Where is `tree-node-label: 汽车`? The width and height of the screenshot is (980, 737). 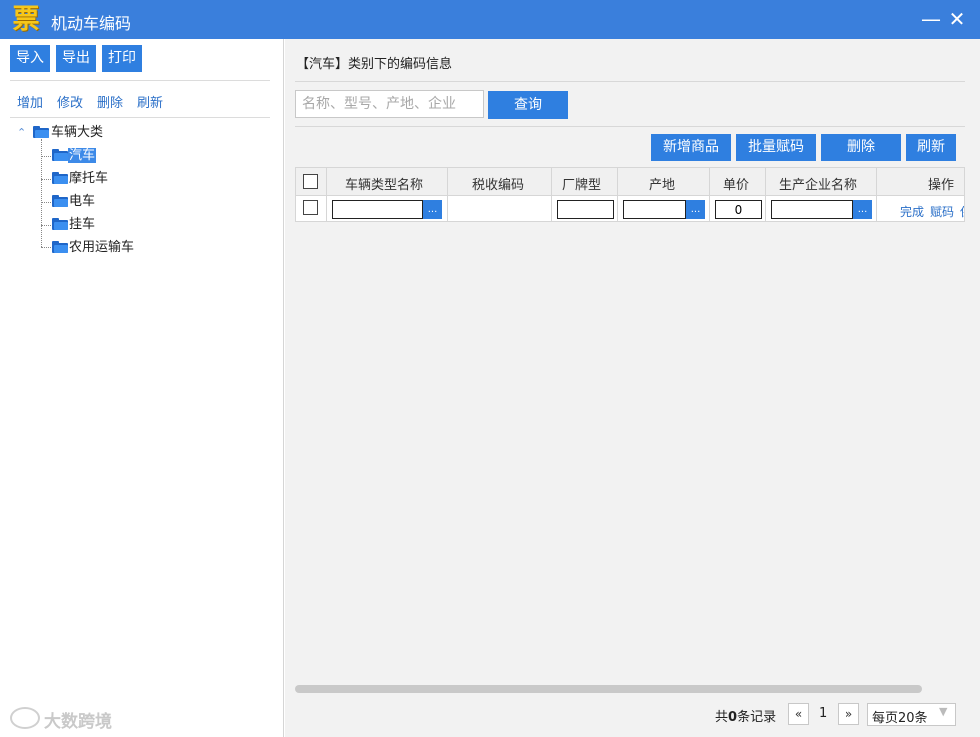
tree-node-label: 汽车 is located at coordinates (82, 155).